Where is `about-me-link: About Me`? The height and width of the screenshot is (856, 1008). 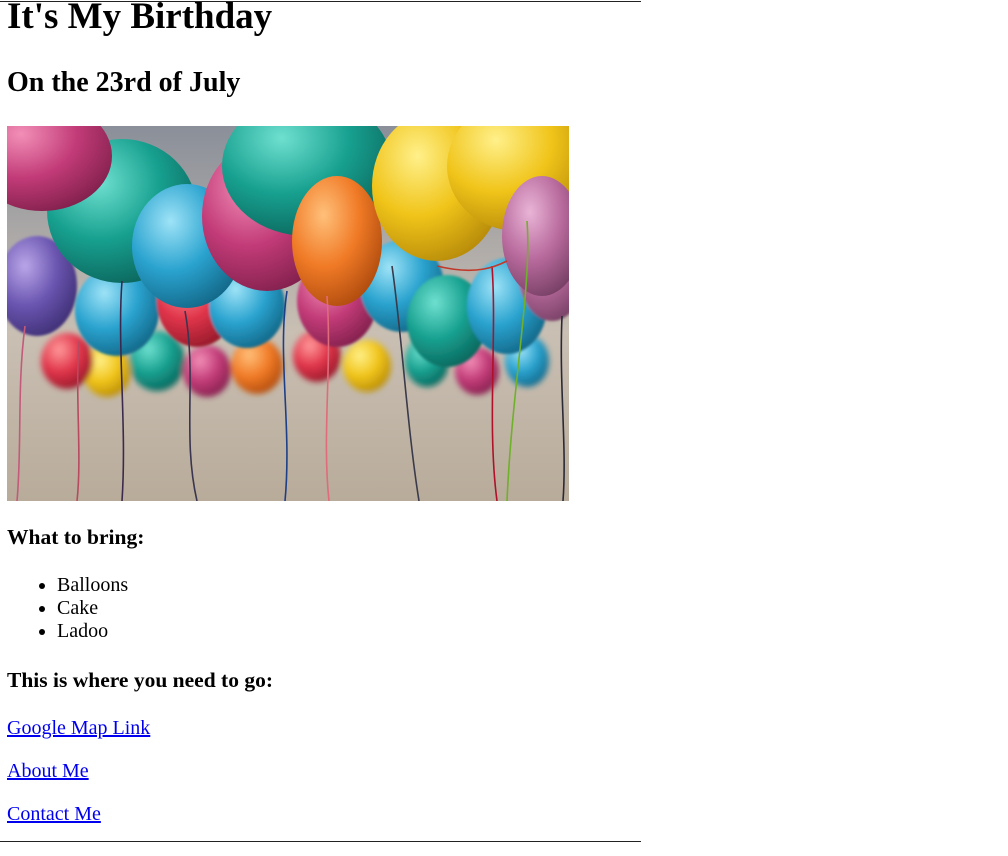
about-me-link: About Me is located at coordinates (48, 771).